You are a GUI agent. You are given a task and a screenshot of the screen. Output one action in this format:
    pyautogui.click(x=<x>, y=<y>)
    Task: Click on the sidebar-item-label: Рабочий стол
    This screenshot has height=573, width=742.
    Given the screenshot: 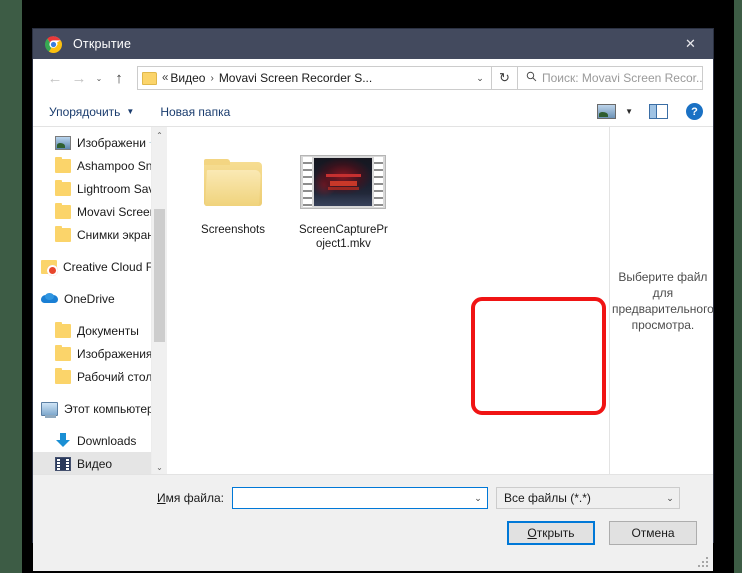 What is the action you would take?
    pyautogui.click(x=115, y=376)
    